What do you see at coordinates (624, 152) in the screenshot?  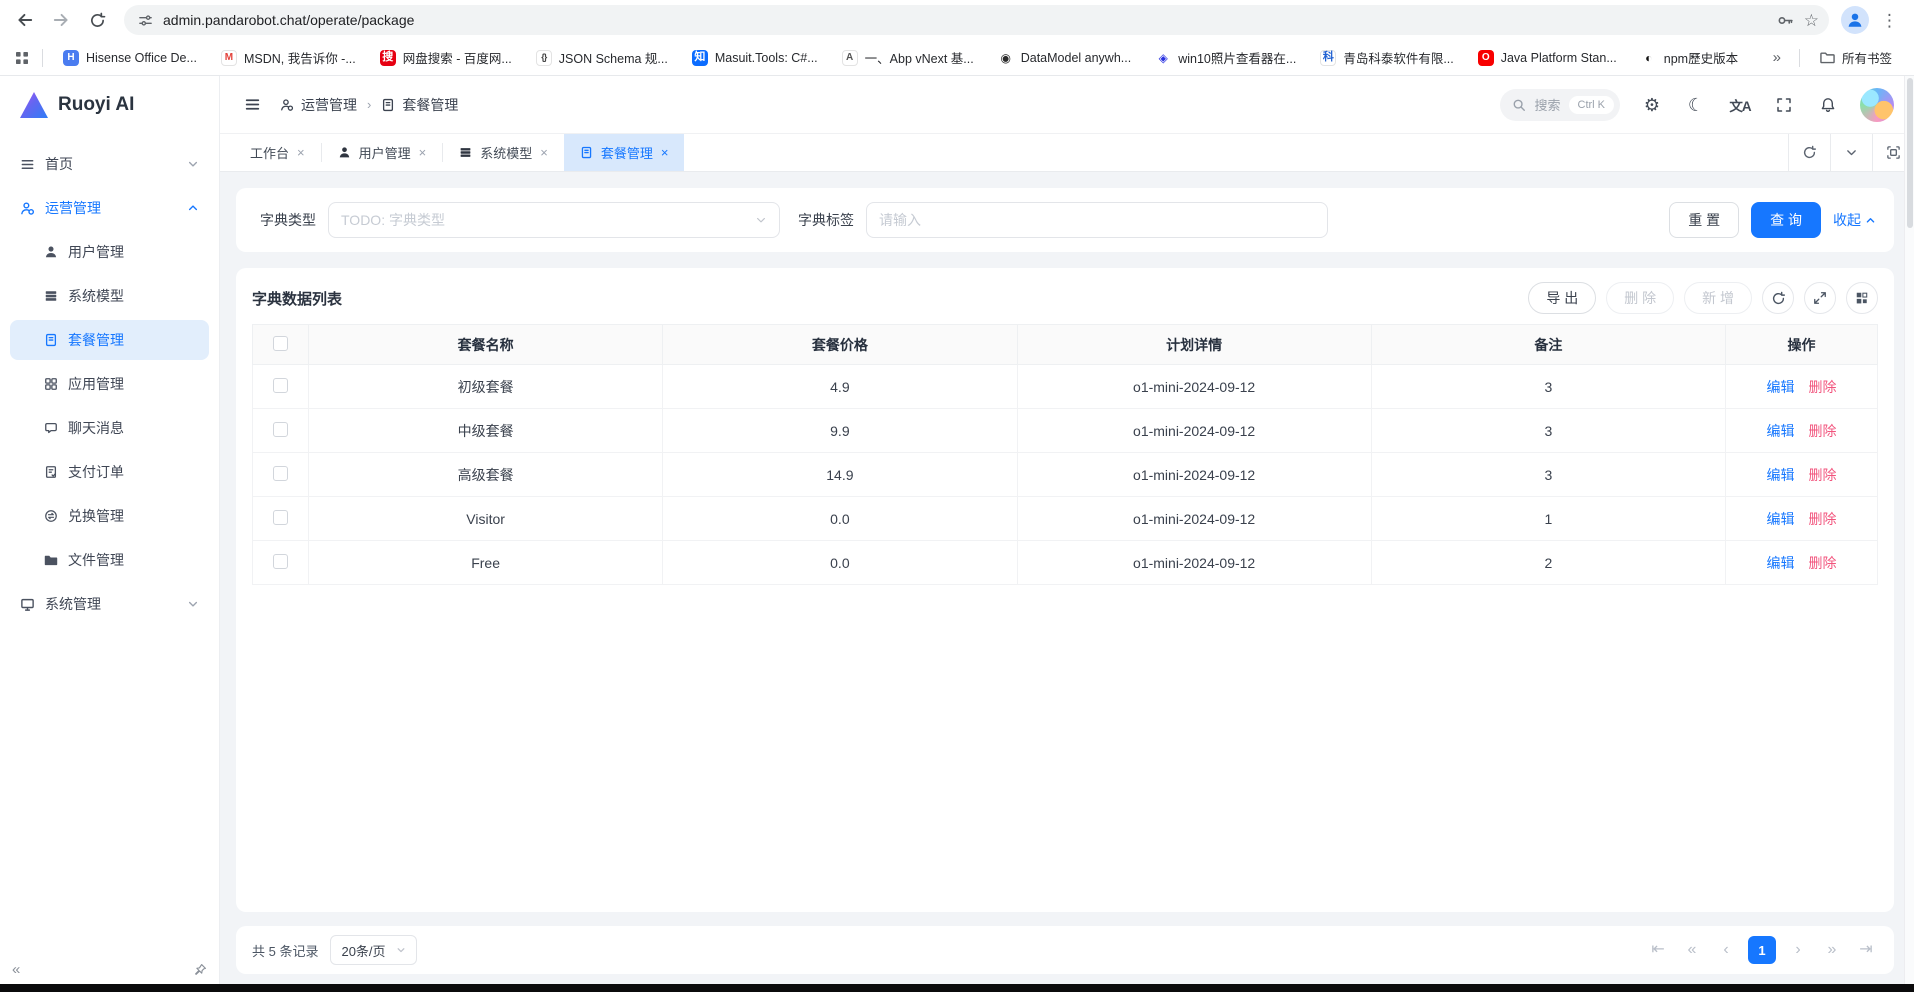 I see `tab-packages: 套餐管理 ×` at bounding box center [624, 152].